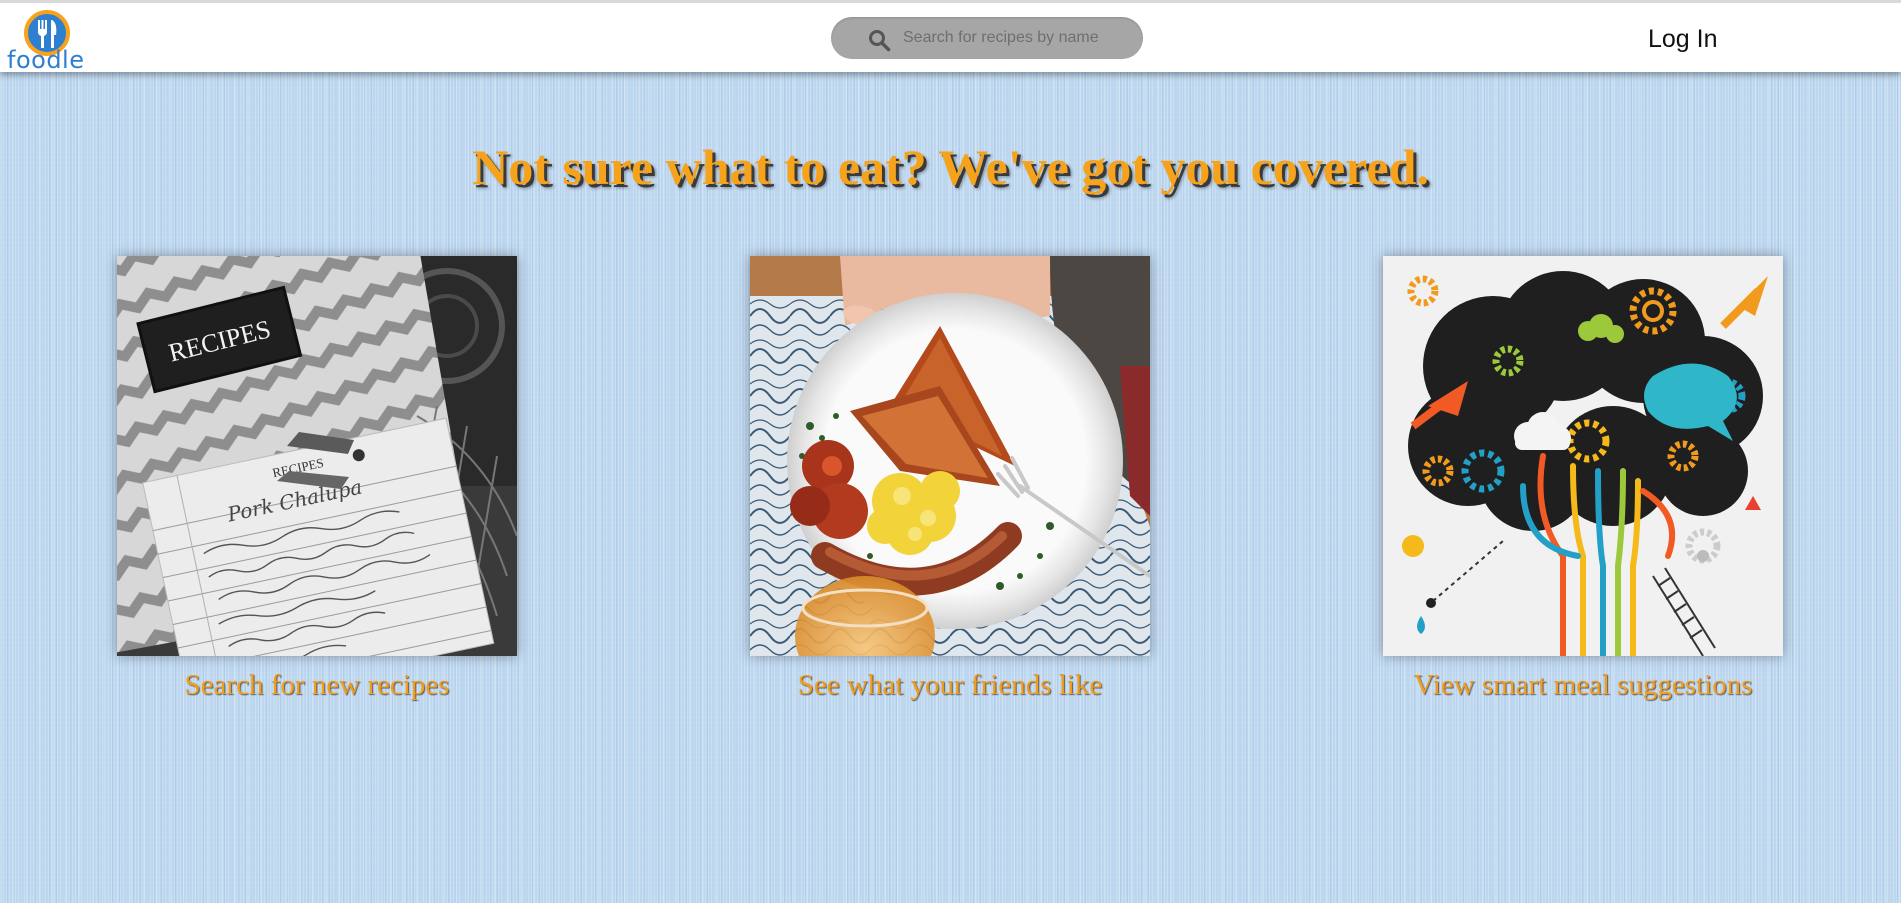 Image resolution: width=1901 pixels, height=903 pixels. What do you see at coordinates (1583, 685) in the screenshot?
I see `meal-suggestions-link: View smart meal suggestions` at bounding box center [1583, 685].